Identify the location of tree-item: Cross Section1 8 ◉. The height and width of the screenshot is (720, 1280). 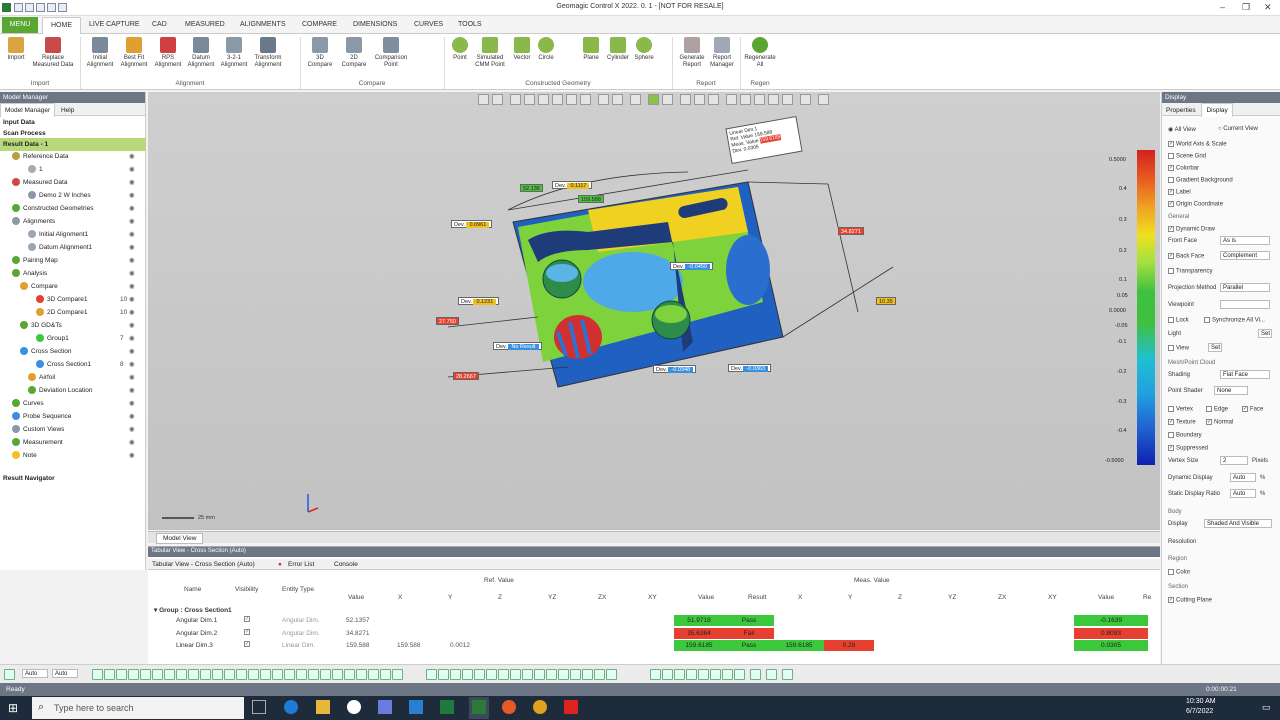
(73, 364).